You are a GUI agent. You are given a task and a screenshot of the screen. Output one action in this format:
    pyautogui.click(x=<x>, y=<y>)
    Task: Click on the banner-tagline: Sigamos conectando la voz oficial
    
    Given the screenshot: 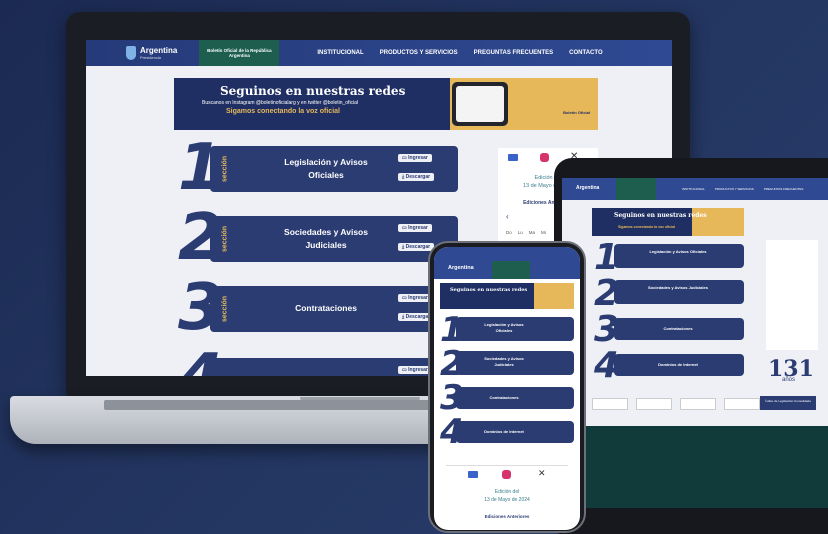 What is the action you would take?
    pyautogui.click(x=283, y=111)
    